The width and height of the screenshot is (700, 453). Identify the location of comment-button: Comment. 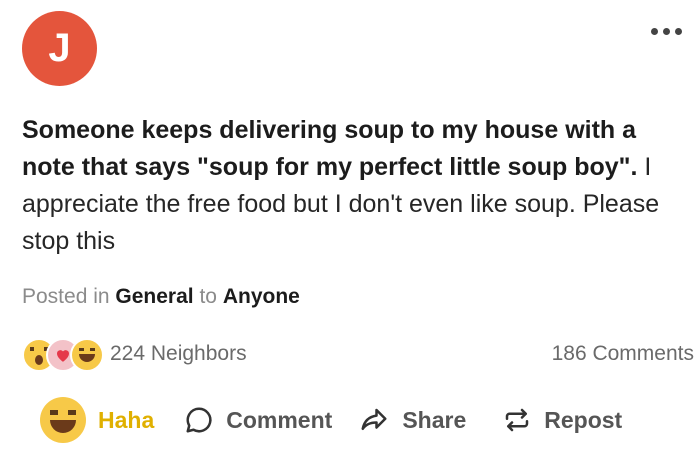
(258, 420).